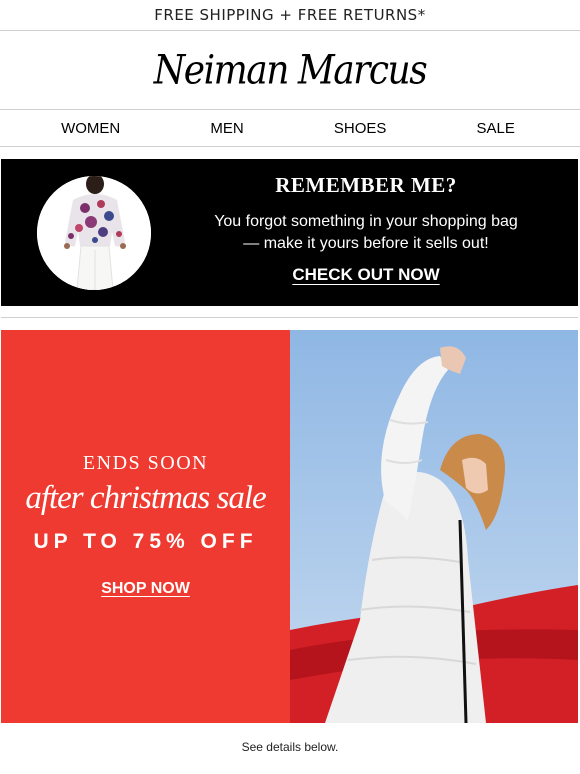 This screenshot has width=580, height=774. I want to click on shop-now-wrap: SHOP NOW, so click(145, 589).